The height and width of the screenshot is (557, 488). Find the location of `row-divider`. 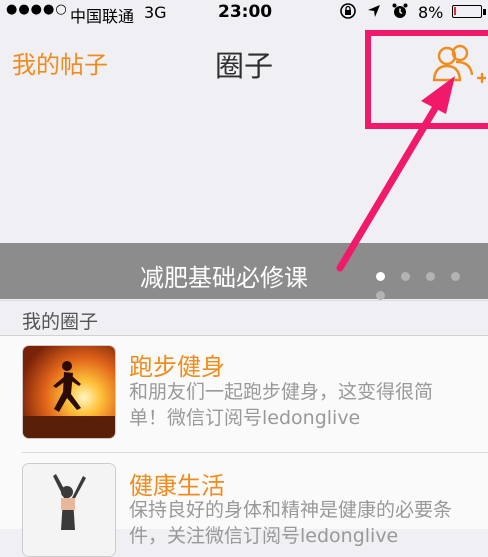

row-divider is located at coordinates (255, 452).